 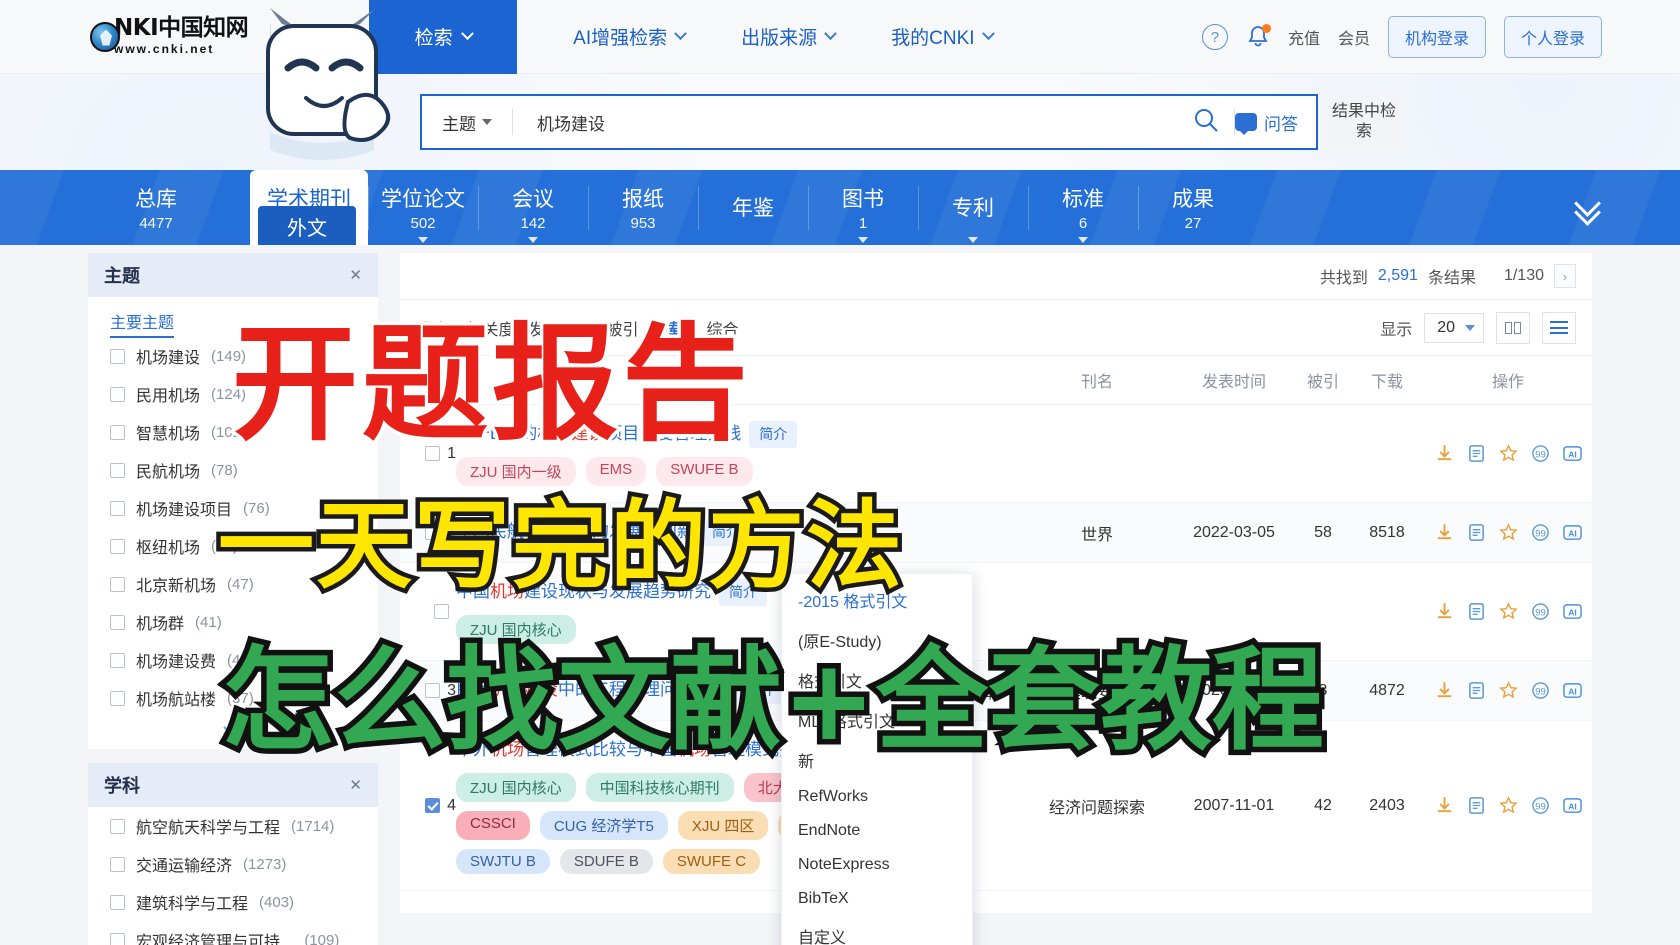 I want to click on nav-item-publication-source: 出版来源, so click(x=789, y=36).